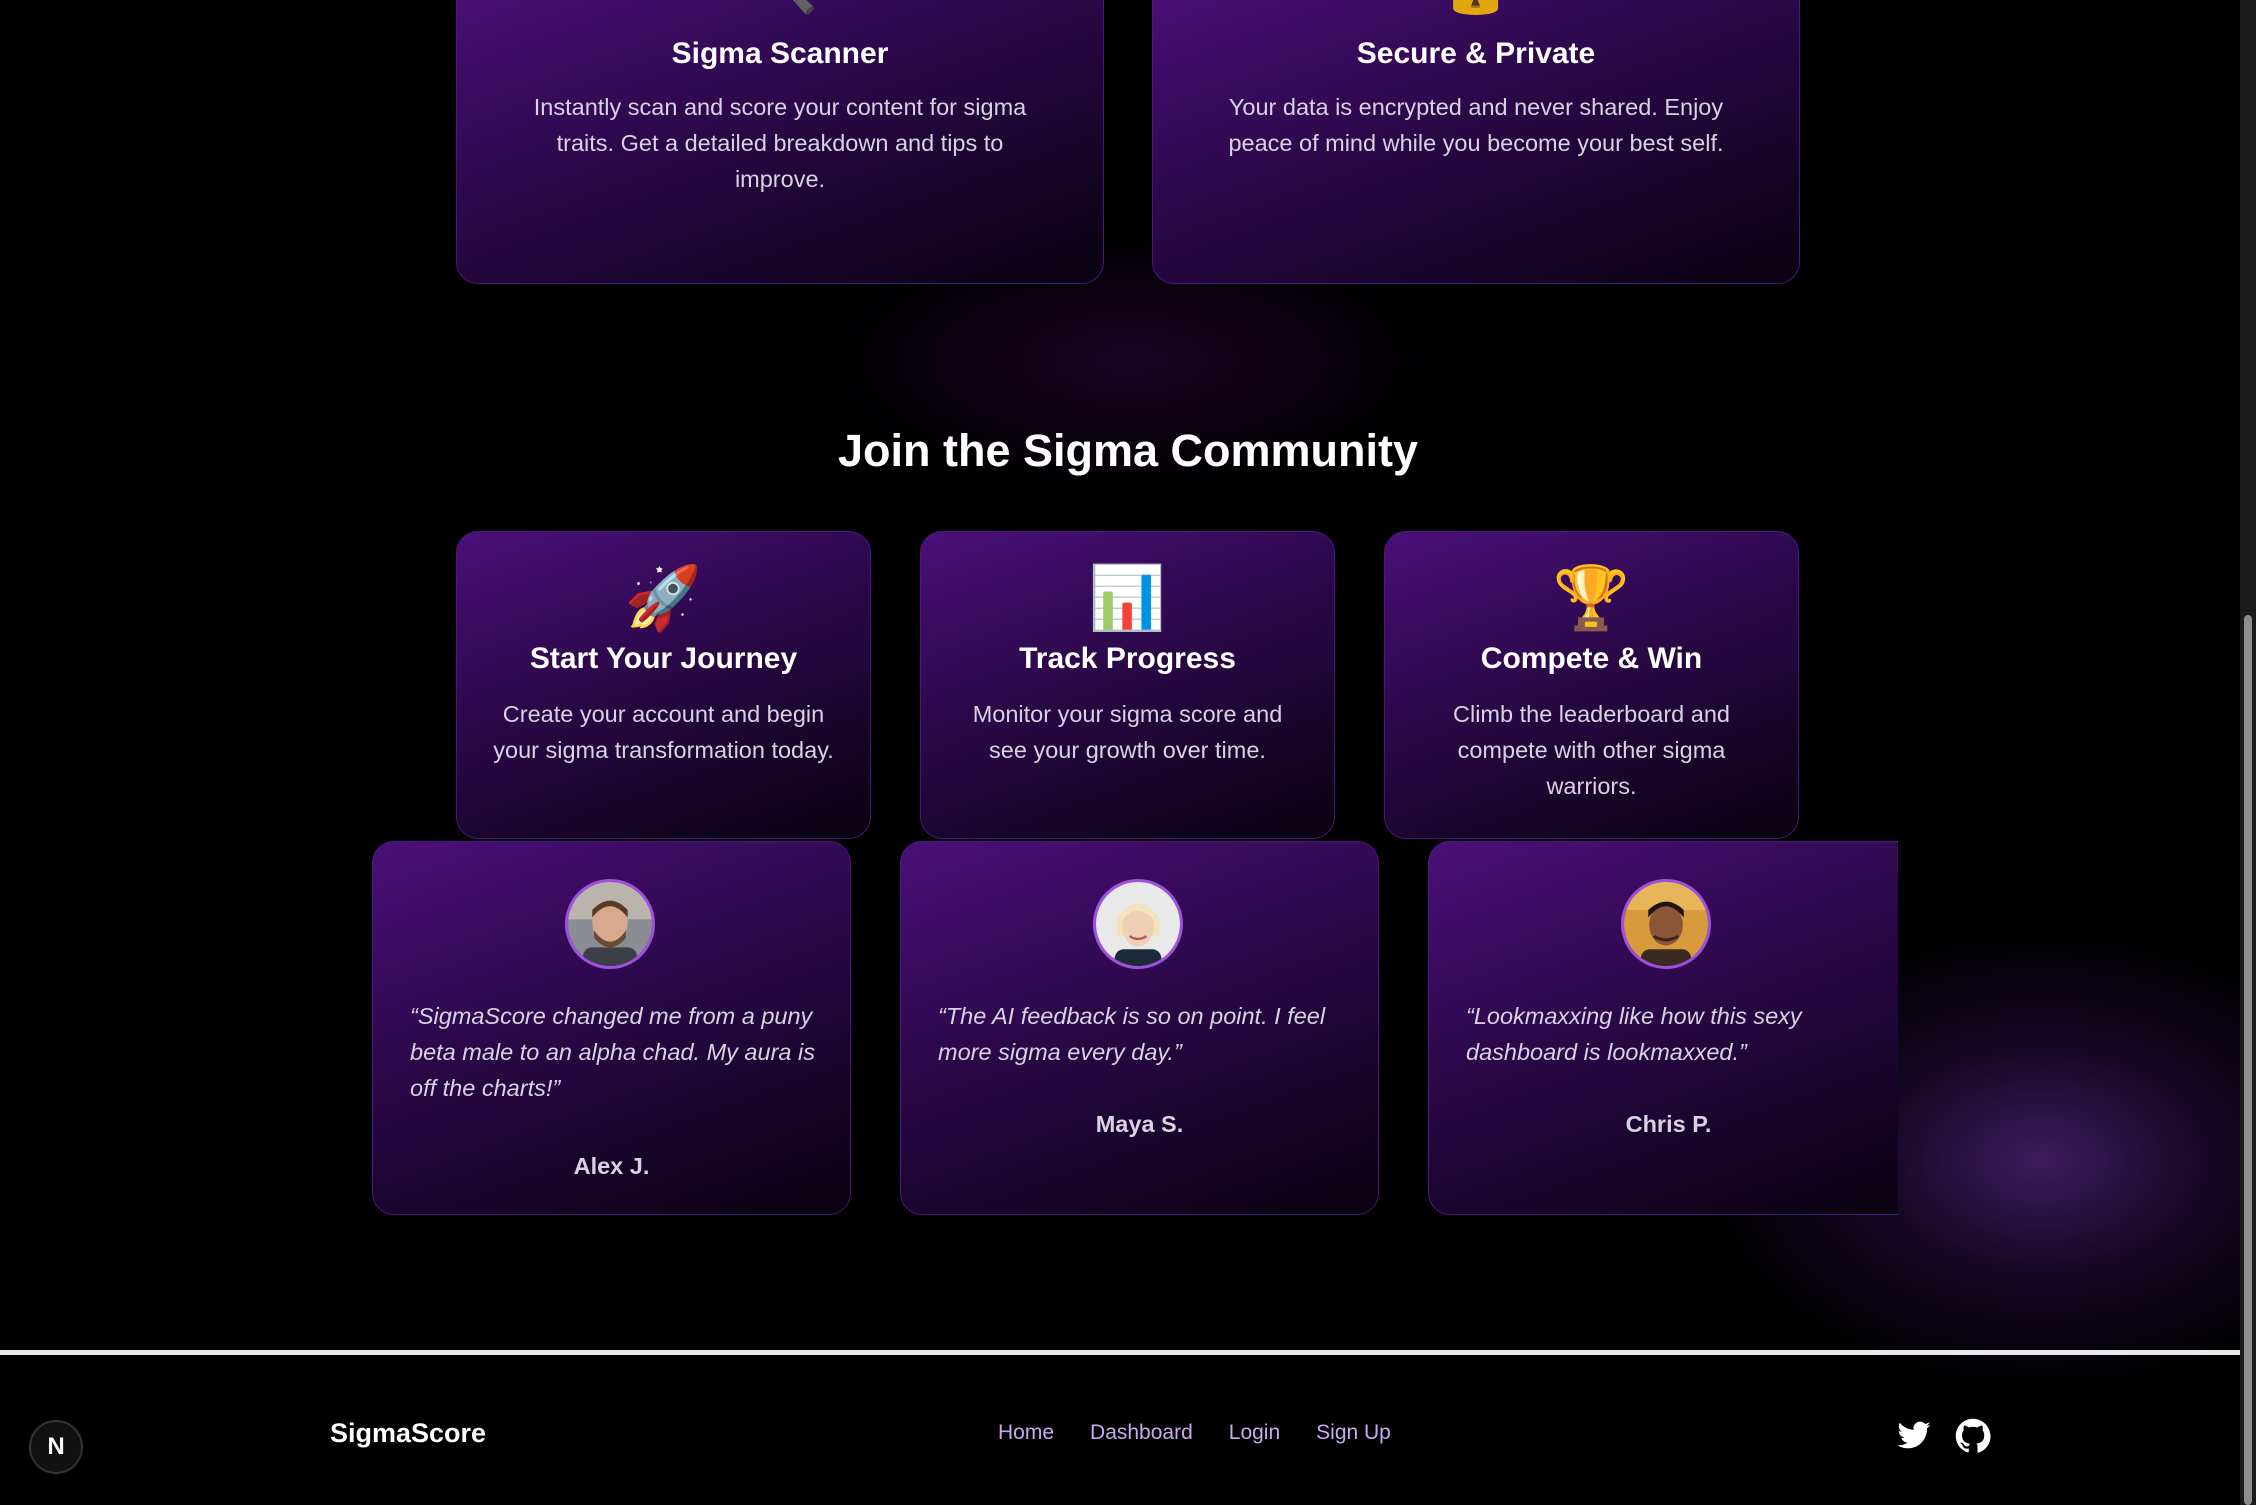 The height and width of the screenshot is (1505, 2256). Describe the element at coordinates (1194, 1433) in the screenshot. I see `footer-nav: Home Dashboard Login Sign Up` at that location.